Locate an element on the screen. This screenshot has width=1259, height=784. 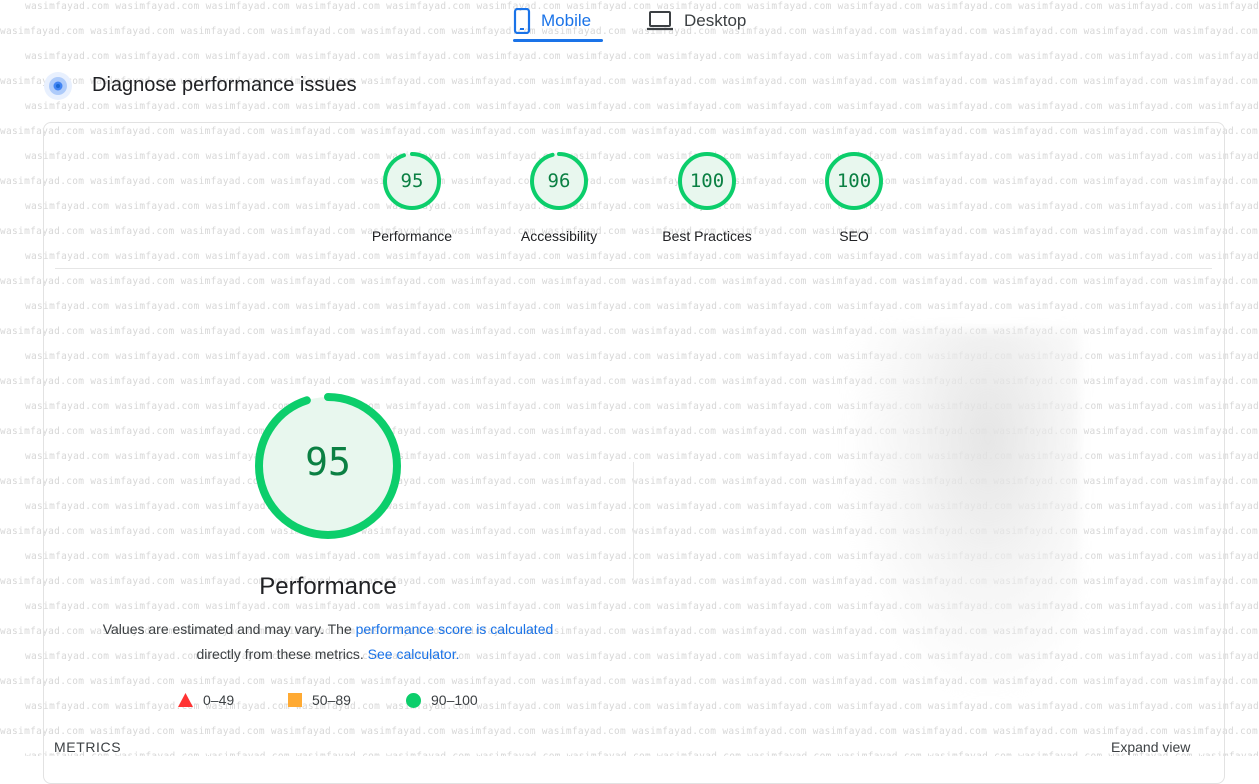
gauge-best-practices-score: 100 is located at coordinates (707, 181).